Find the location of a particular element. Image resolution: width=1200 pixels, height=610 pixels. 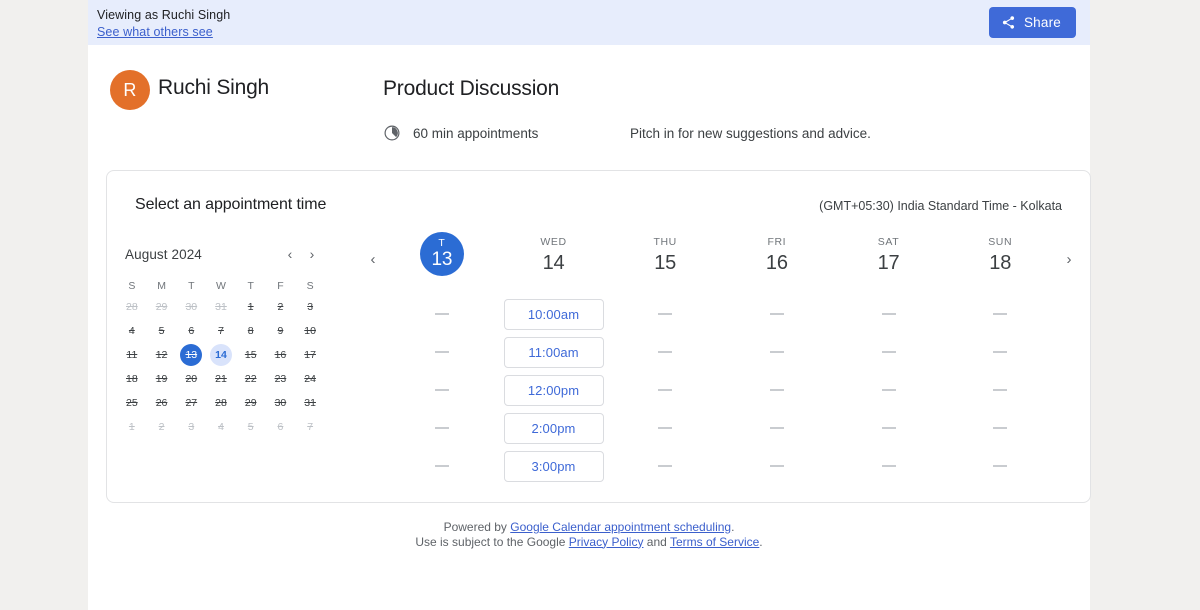

mini-calendar-day-8: 8 is located at coordinates (251, 331).